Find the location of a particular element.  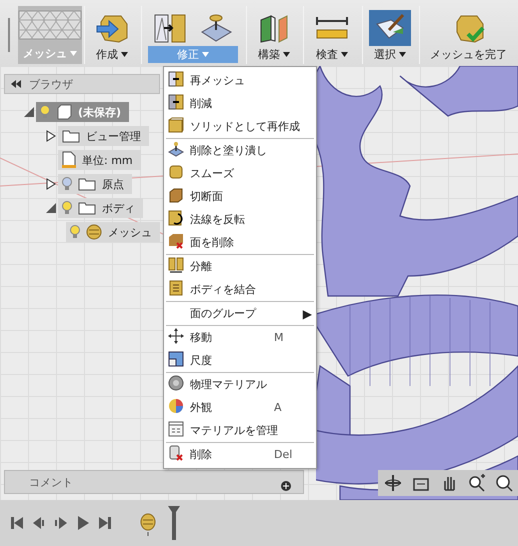

group-label: 構築 is located at coordinates (274, 54).